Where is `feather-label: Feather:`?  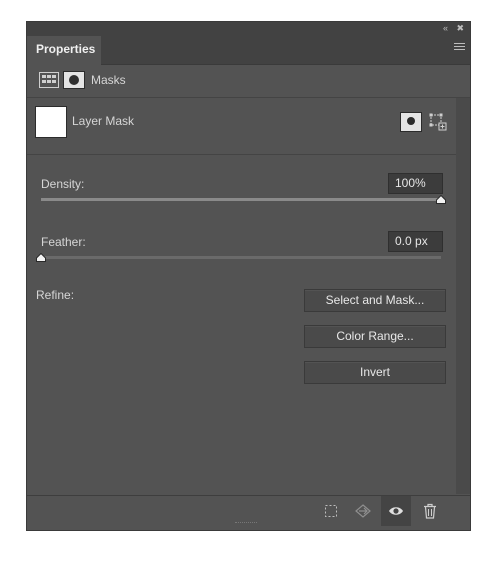 feather-label: Feather: is located at coordinates (63, 242).